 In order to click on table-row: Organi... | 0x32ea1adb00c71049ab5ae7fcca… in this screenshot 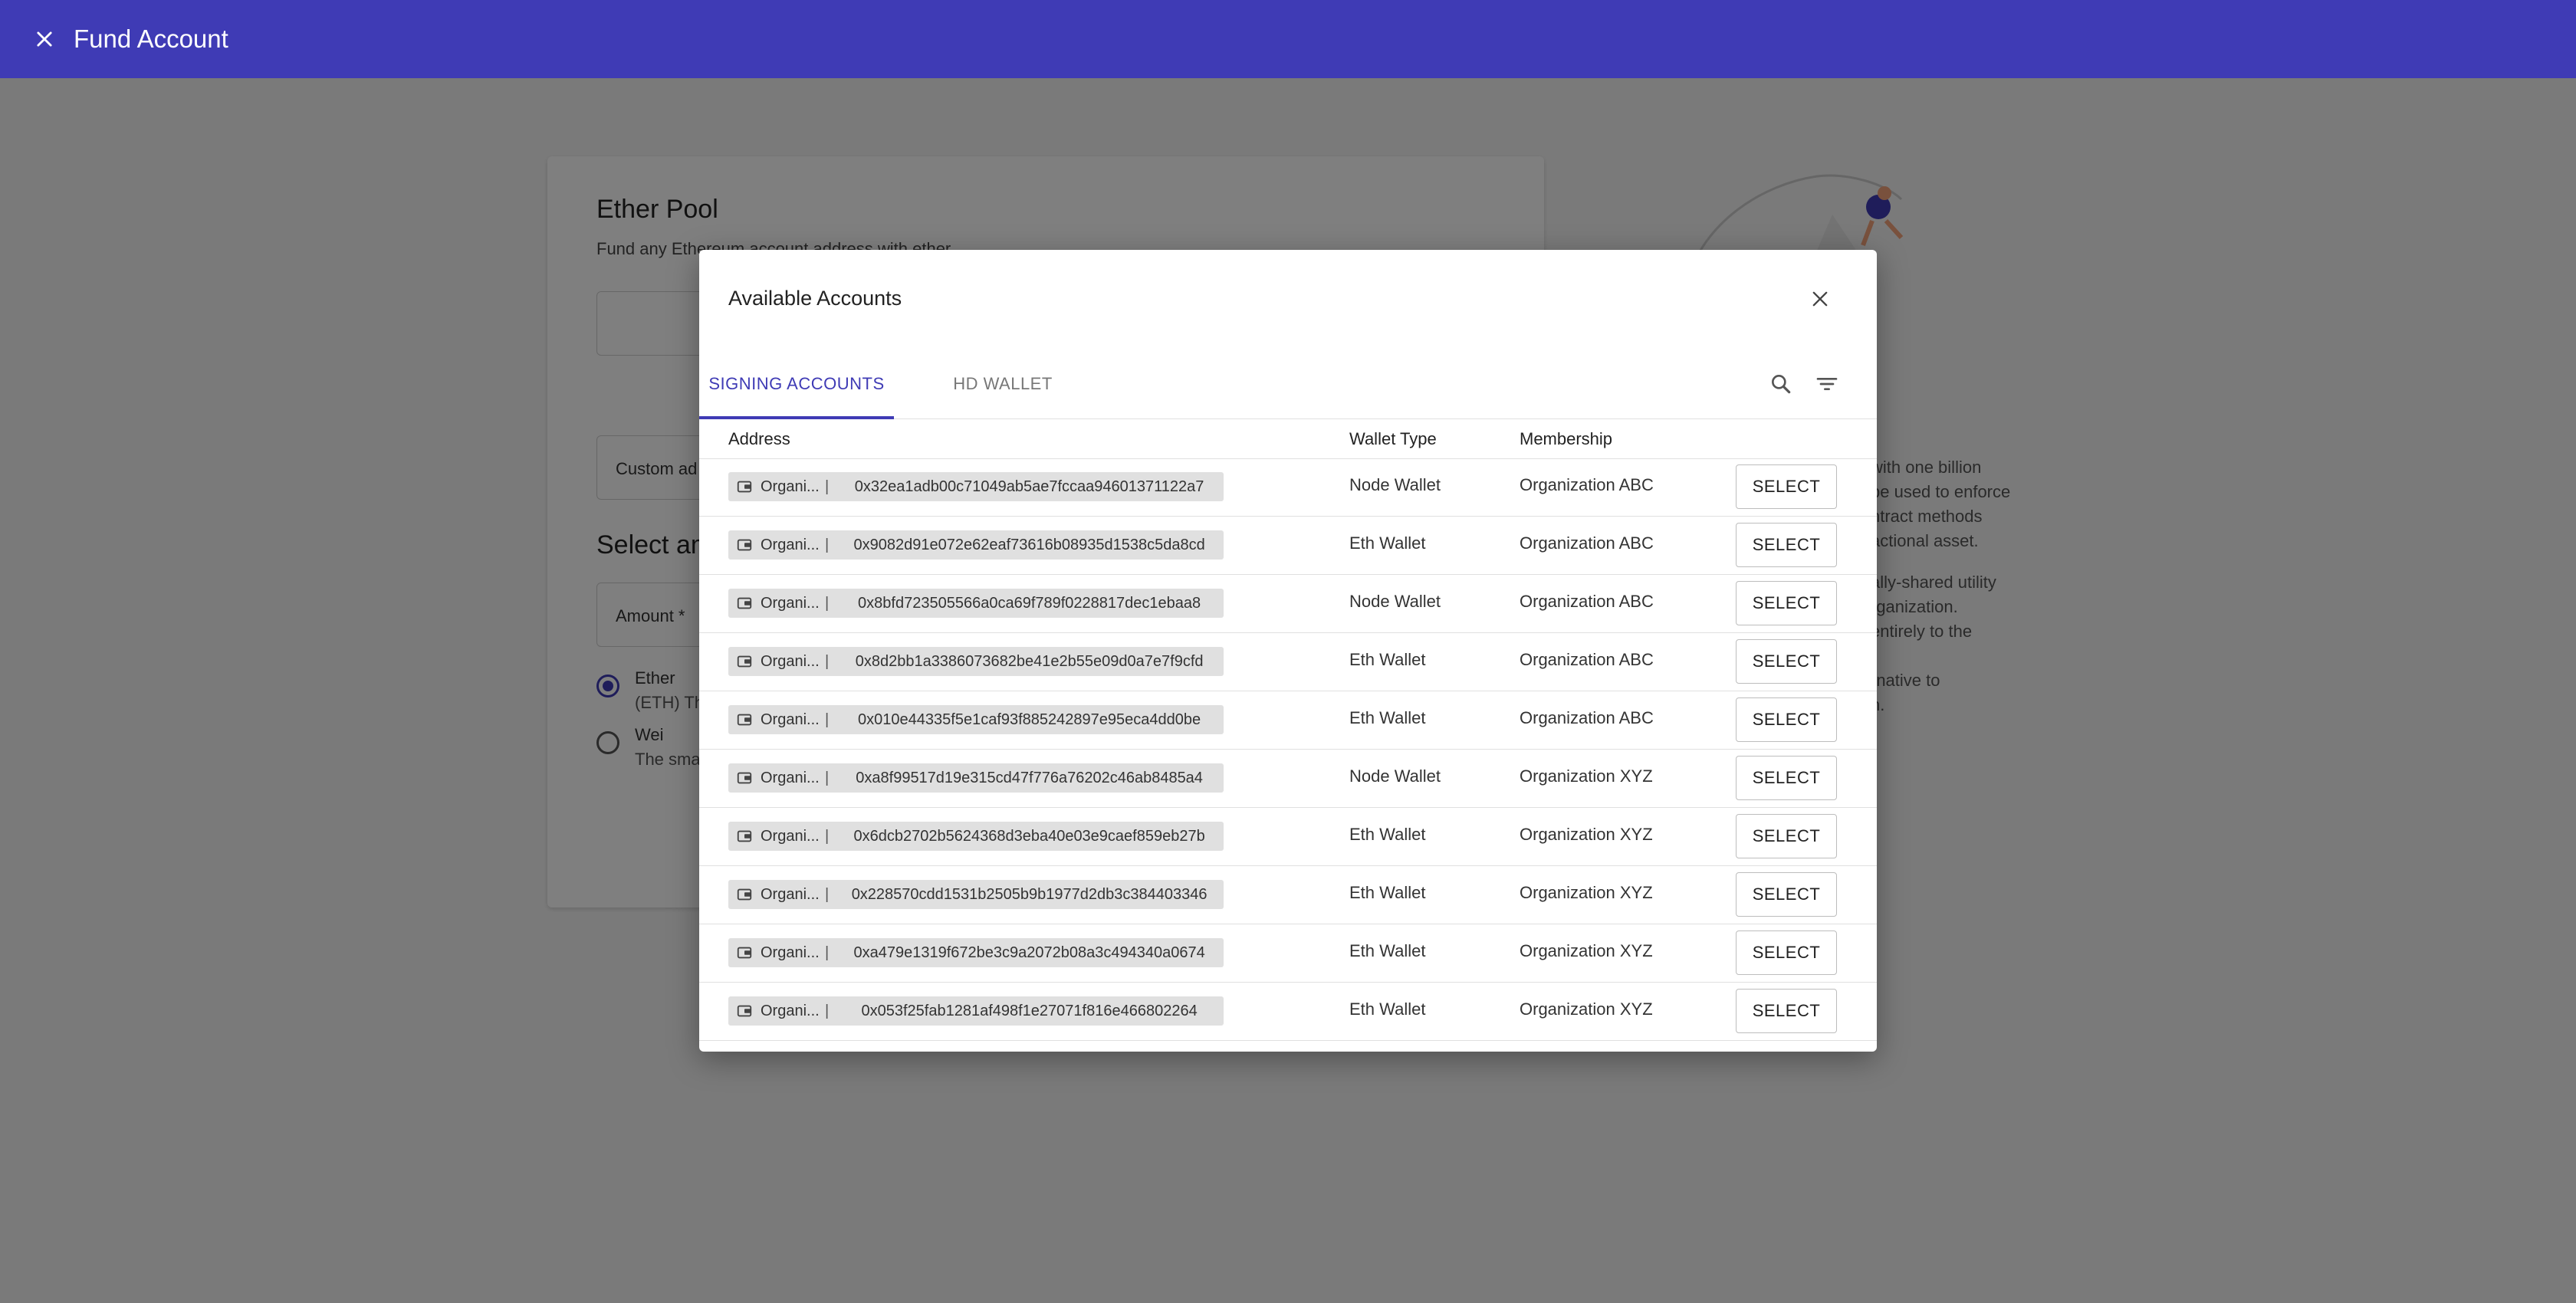, I will do `click(1288, 488)`.